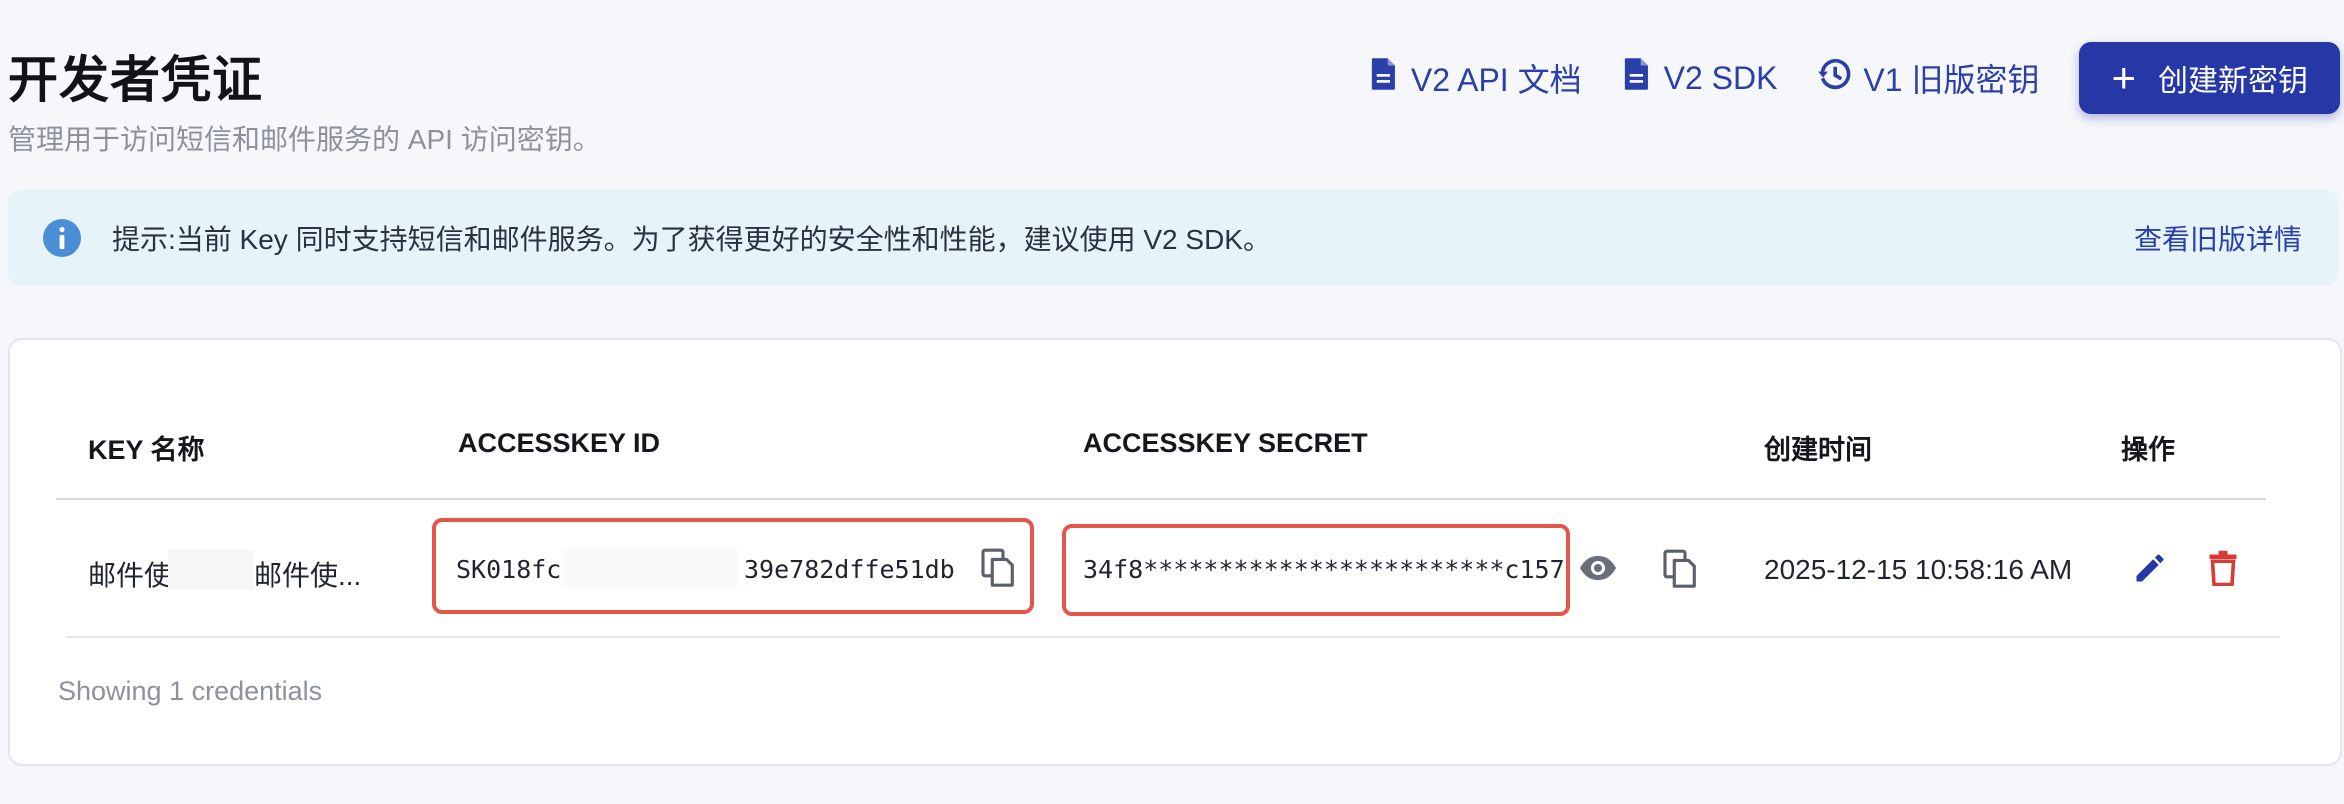 The height and width of the screenshot is (804, 2344). I want to click on api-docs-link: V2 API 文档, so click(1475, 78).